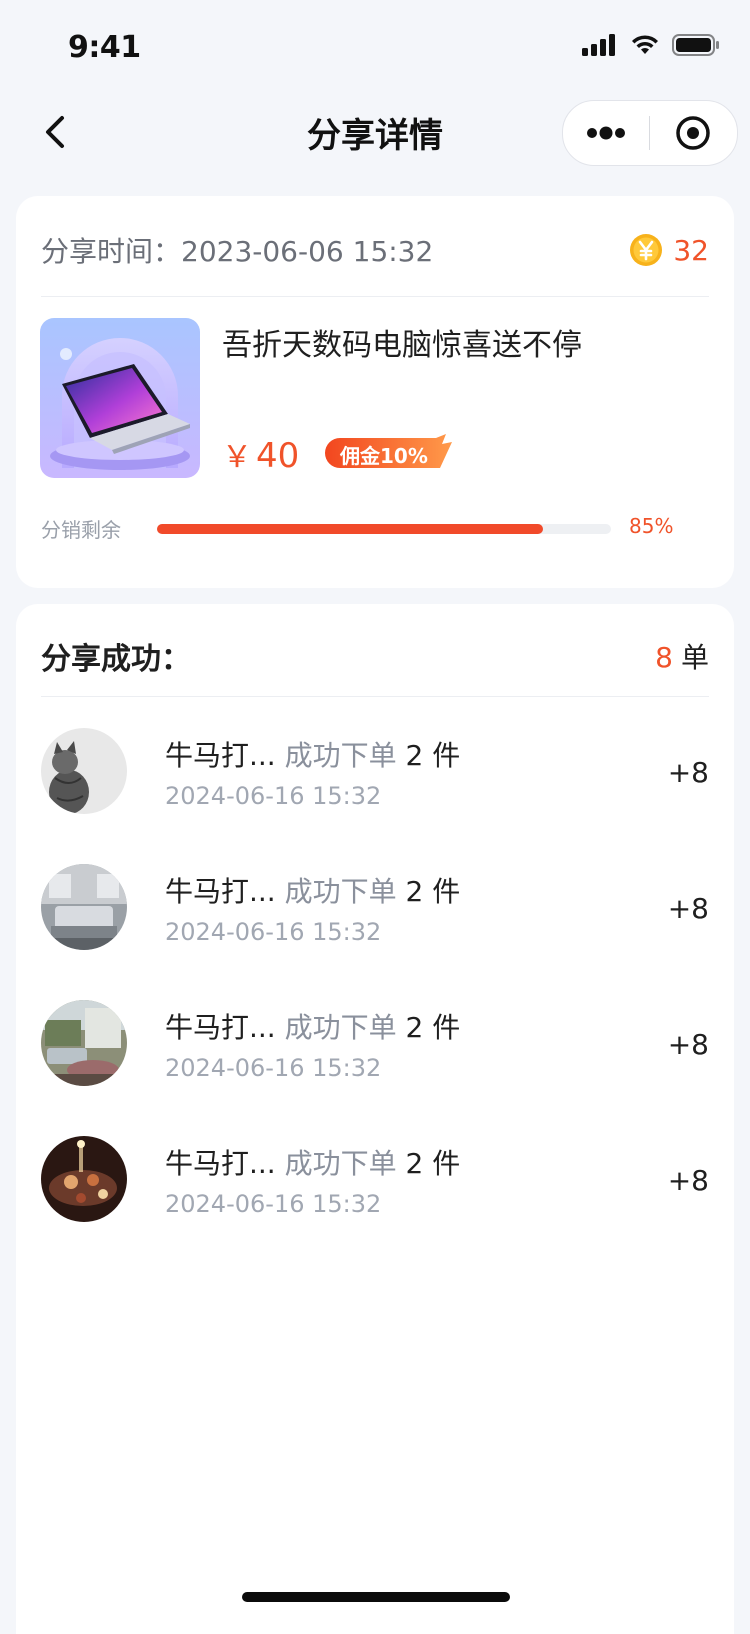  I want to click on product-title: 吾折天数码电脑惊喜送不停, so click(402, 342).